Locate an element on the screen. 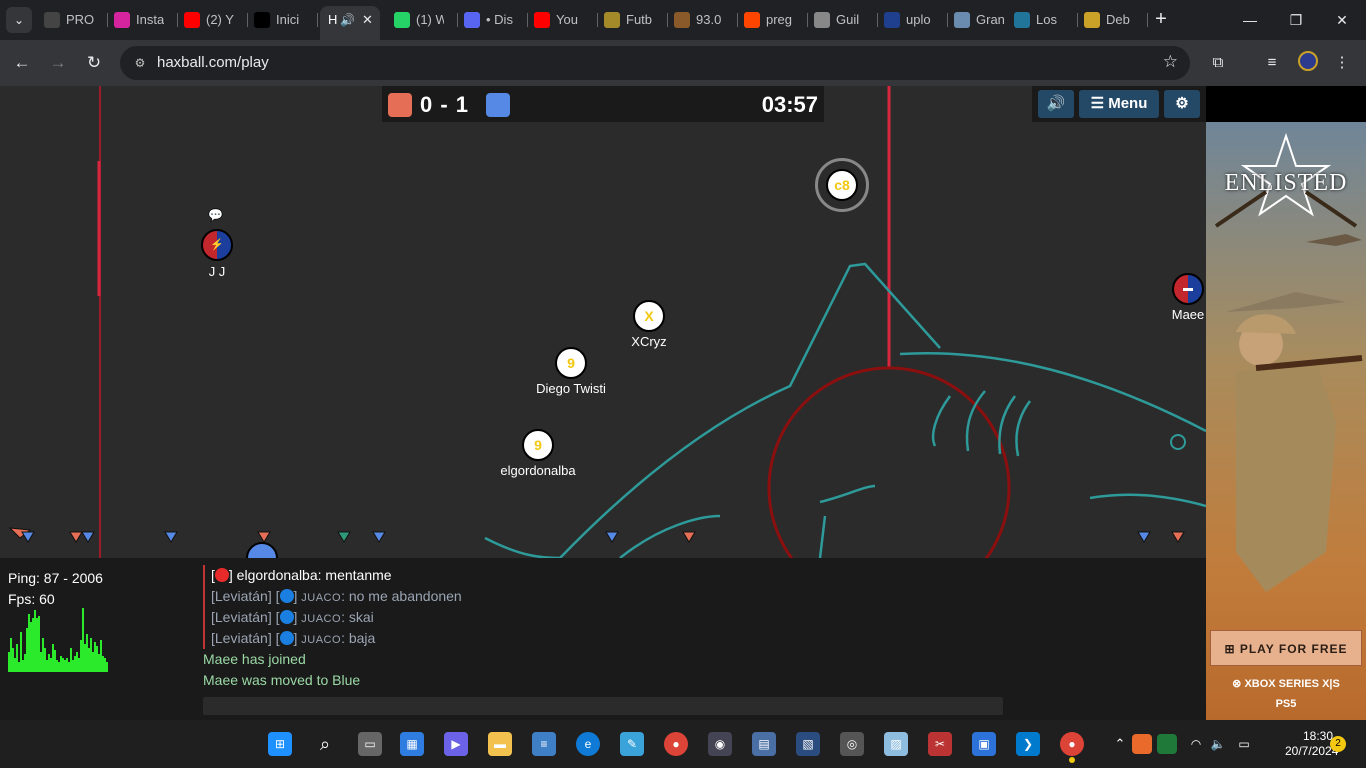 The image size is (1366, 768). restore-button: ❐ is located at coordinates (1296, 20).